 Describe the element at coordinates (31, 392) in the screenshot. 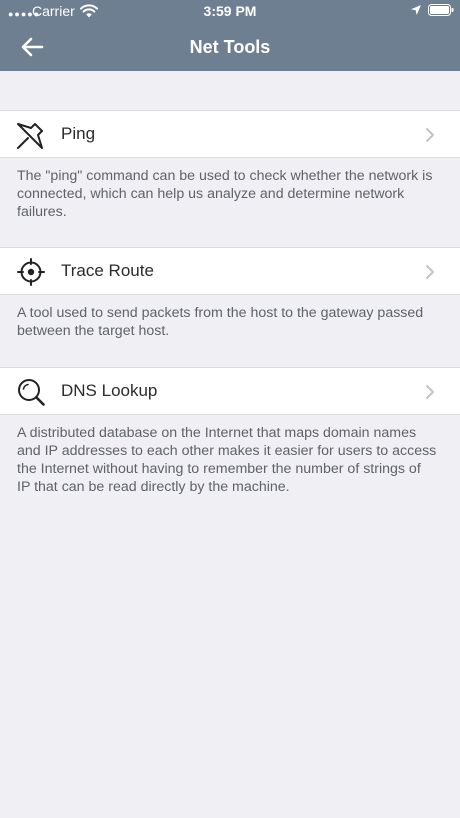

I see `search-icon` at that location.